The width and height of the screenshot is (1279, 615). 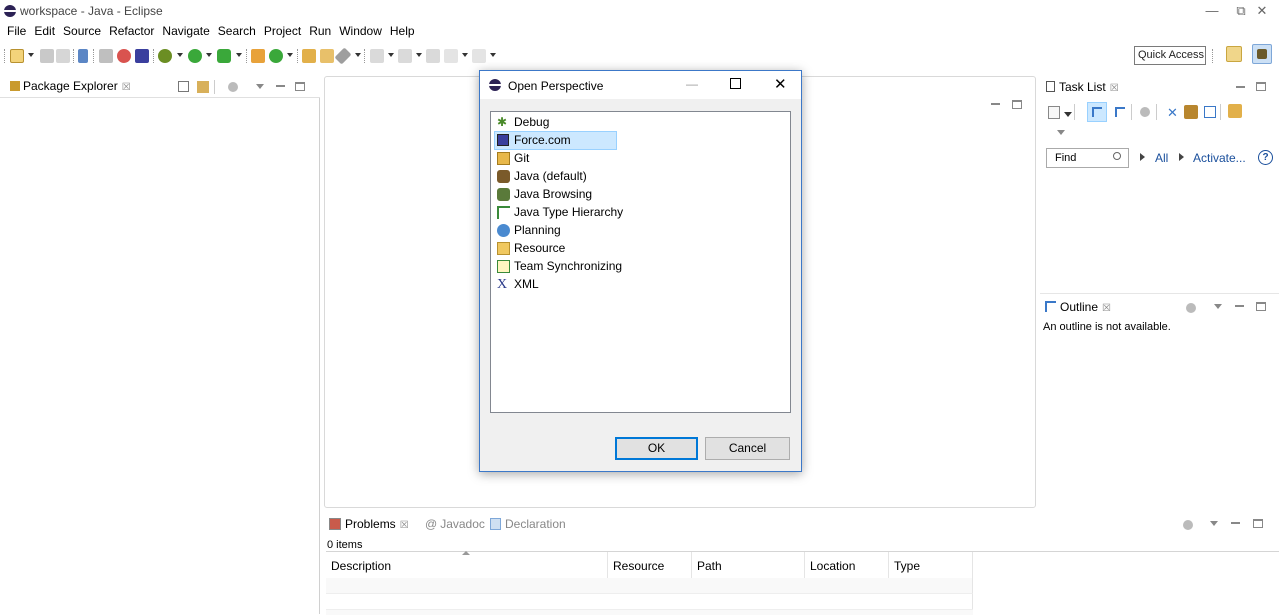 I want to click on new-java-class-icon, so click(x=276, y=56).